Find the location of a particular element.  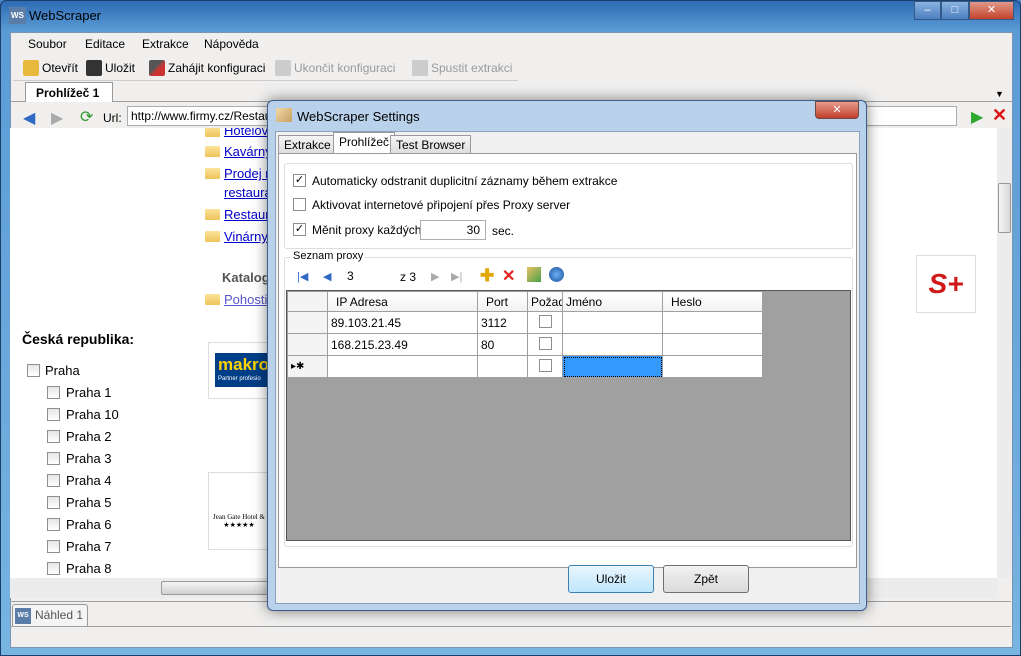

category-link: Prodej r is located at coordinates (247, 173).